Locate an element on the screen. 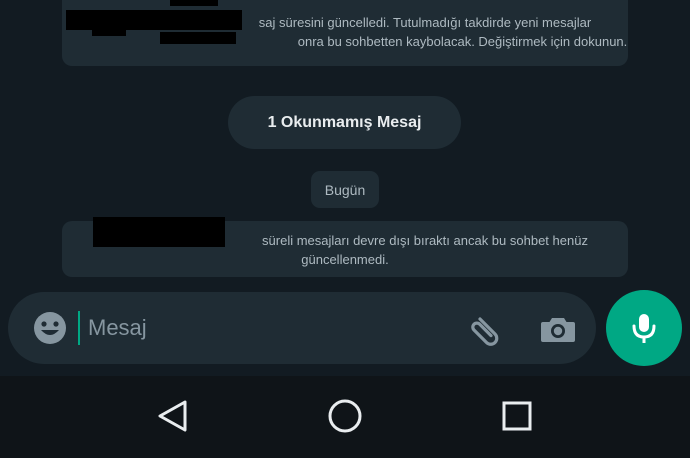 This screenshot has width=690, height=458. date-divider: Bugün is located at coordinates (345, 189).